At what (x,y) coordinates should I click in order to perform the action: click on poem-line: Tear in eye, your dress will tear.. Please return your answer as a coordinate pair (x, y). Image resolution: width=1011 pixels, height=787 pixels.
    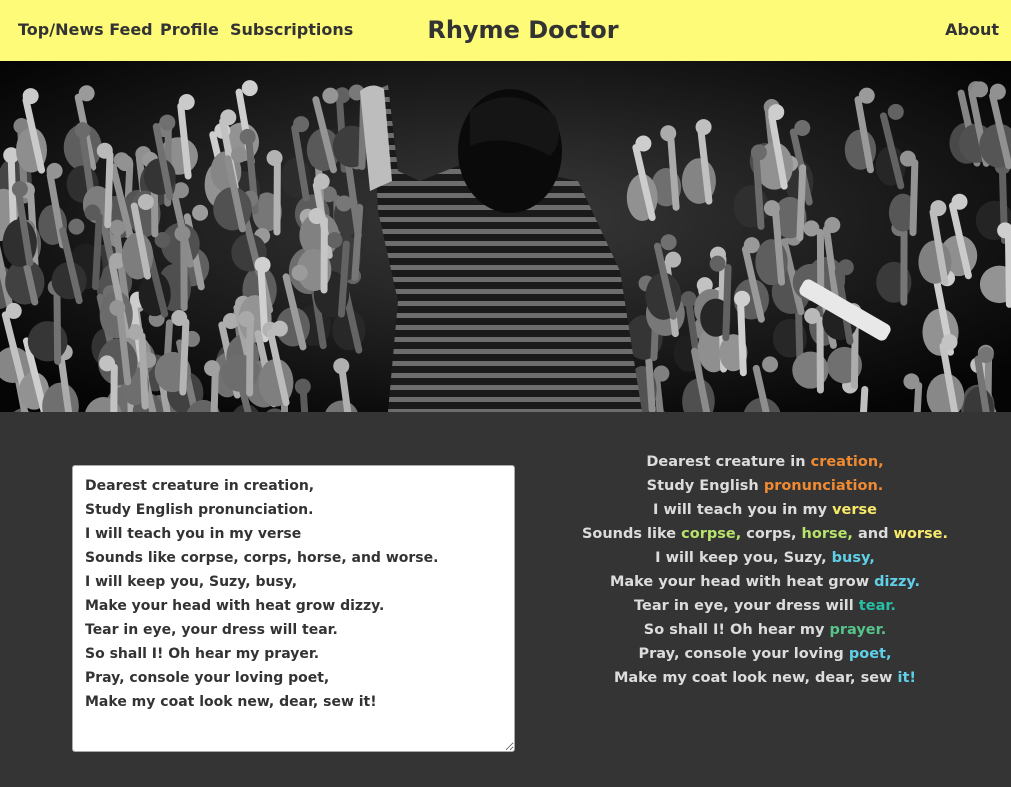
    Looking at the image, I should click on (765, 606).